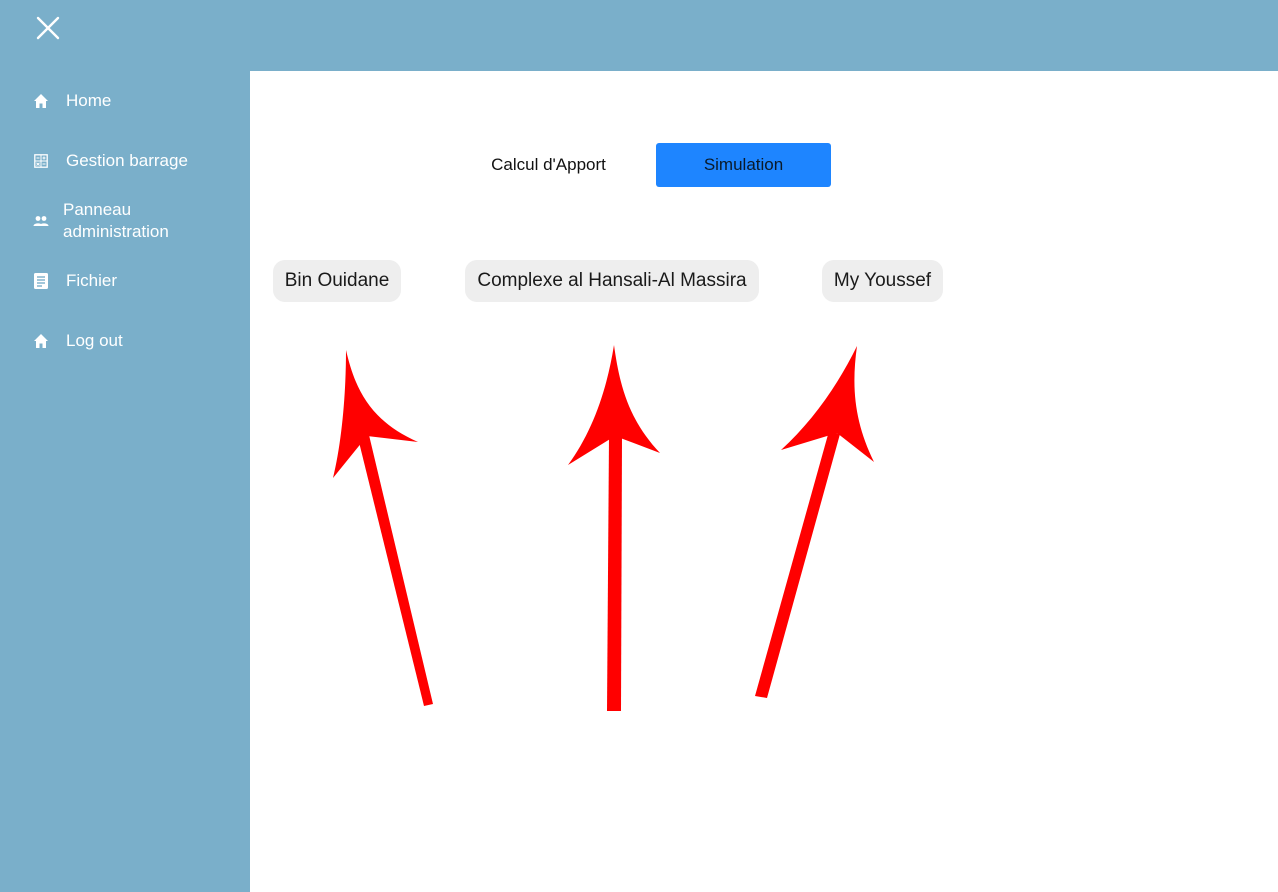  What do you see at coordinates (548, 165) in the screenshot?
I see `tab-calcul-apport: Calcul d'Apport` at bounding box center [548, 165].